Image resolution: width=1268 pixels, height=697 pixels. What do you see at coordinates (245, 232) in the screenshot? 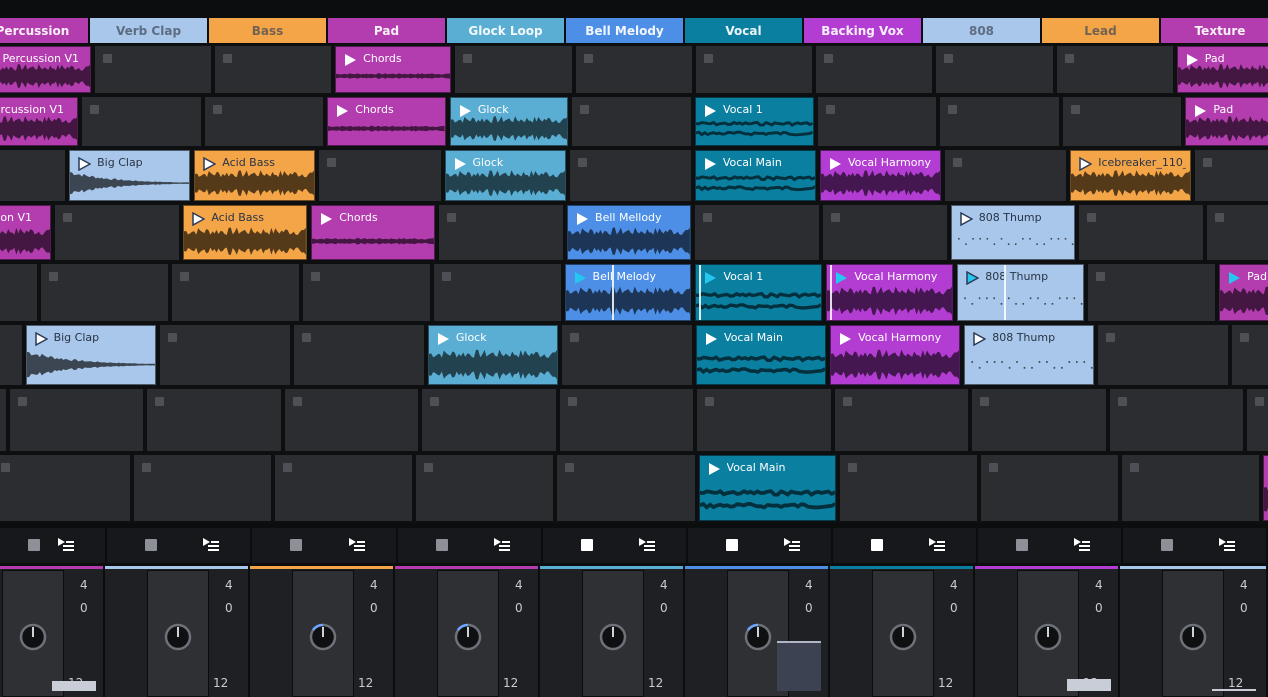
I see `clip: Acid Bass` at bounding box center [245, 232].